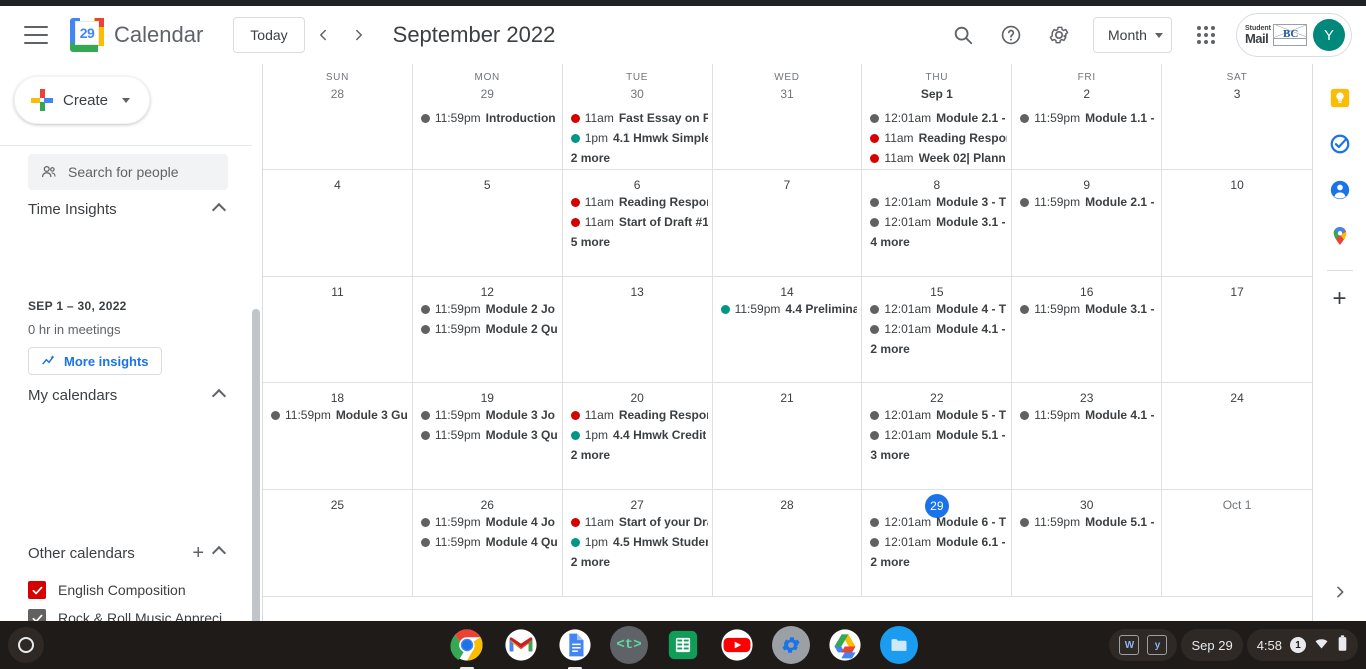 The height and width of the screenshot is (669, 1366). Describe the element at coordinates (128, 395) in the screenshot. I see `my-calendars-header: My calendars` at that location.